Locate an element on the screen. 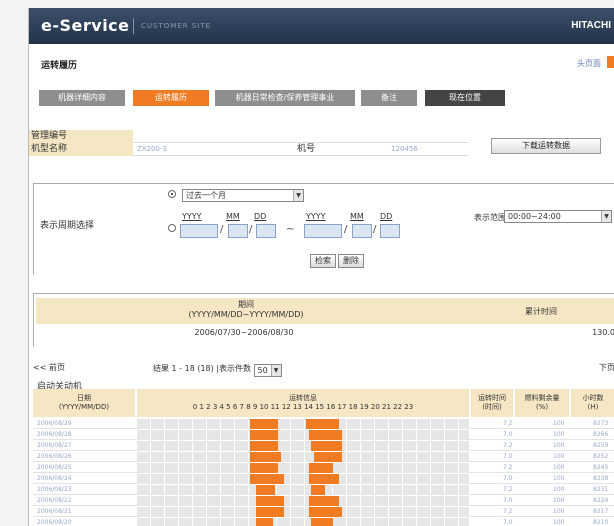  from-mm-label: MM is located at coordinates (233, 216).